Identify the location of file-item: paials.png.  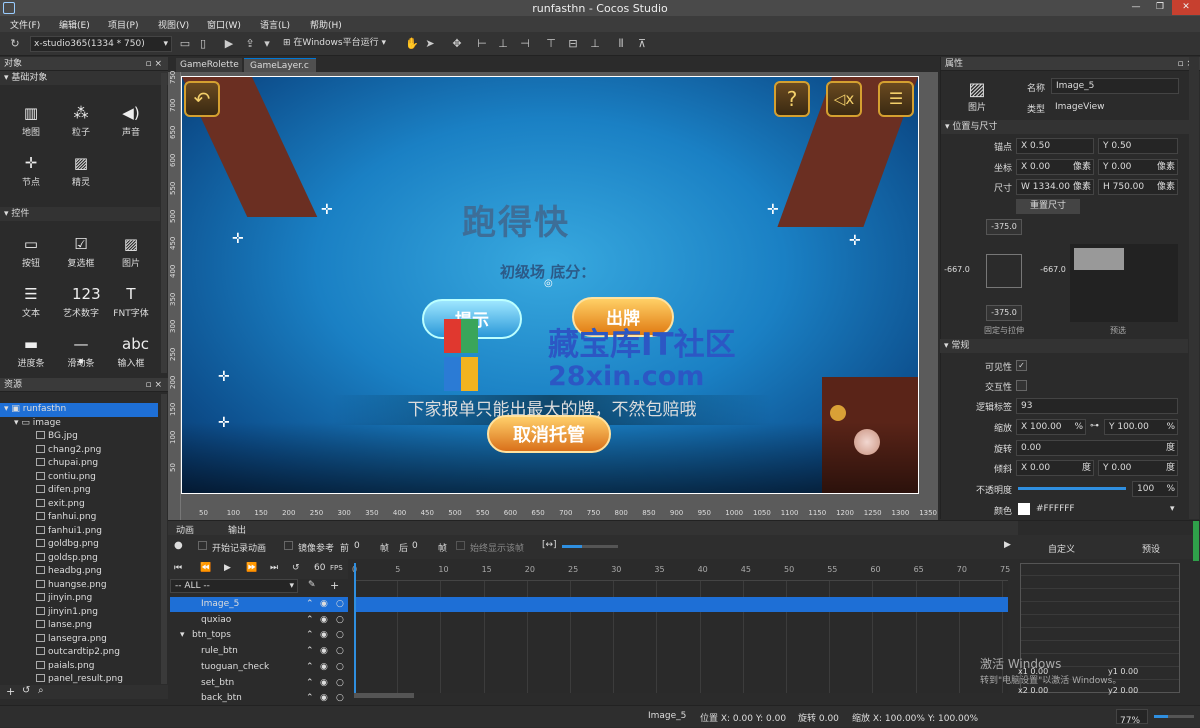
(84, 667).